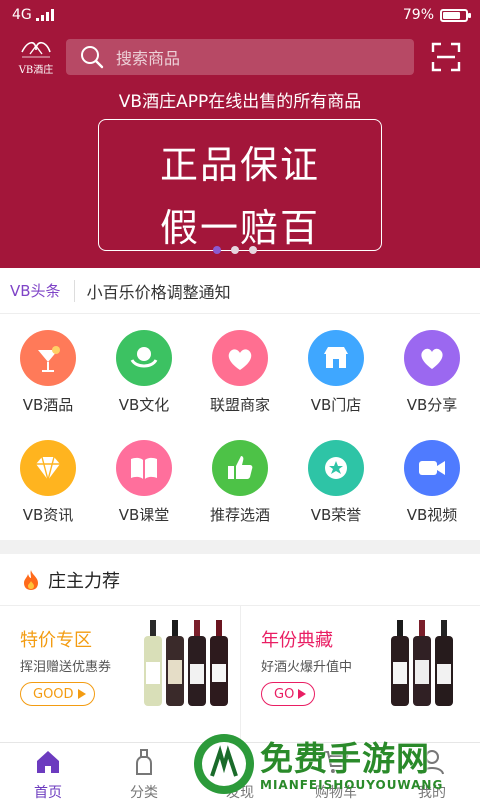  What do you see at coordinates (432, 468) in the screenshot?
I see `video-icon` at bounding box center [432, 468].